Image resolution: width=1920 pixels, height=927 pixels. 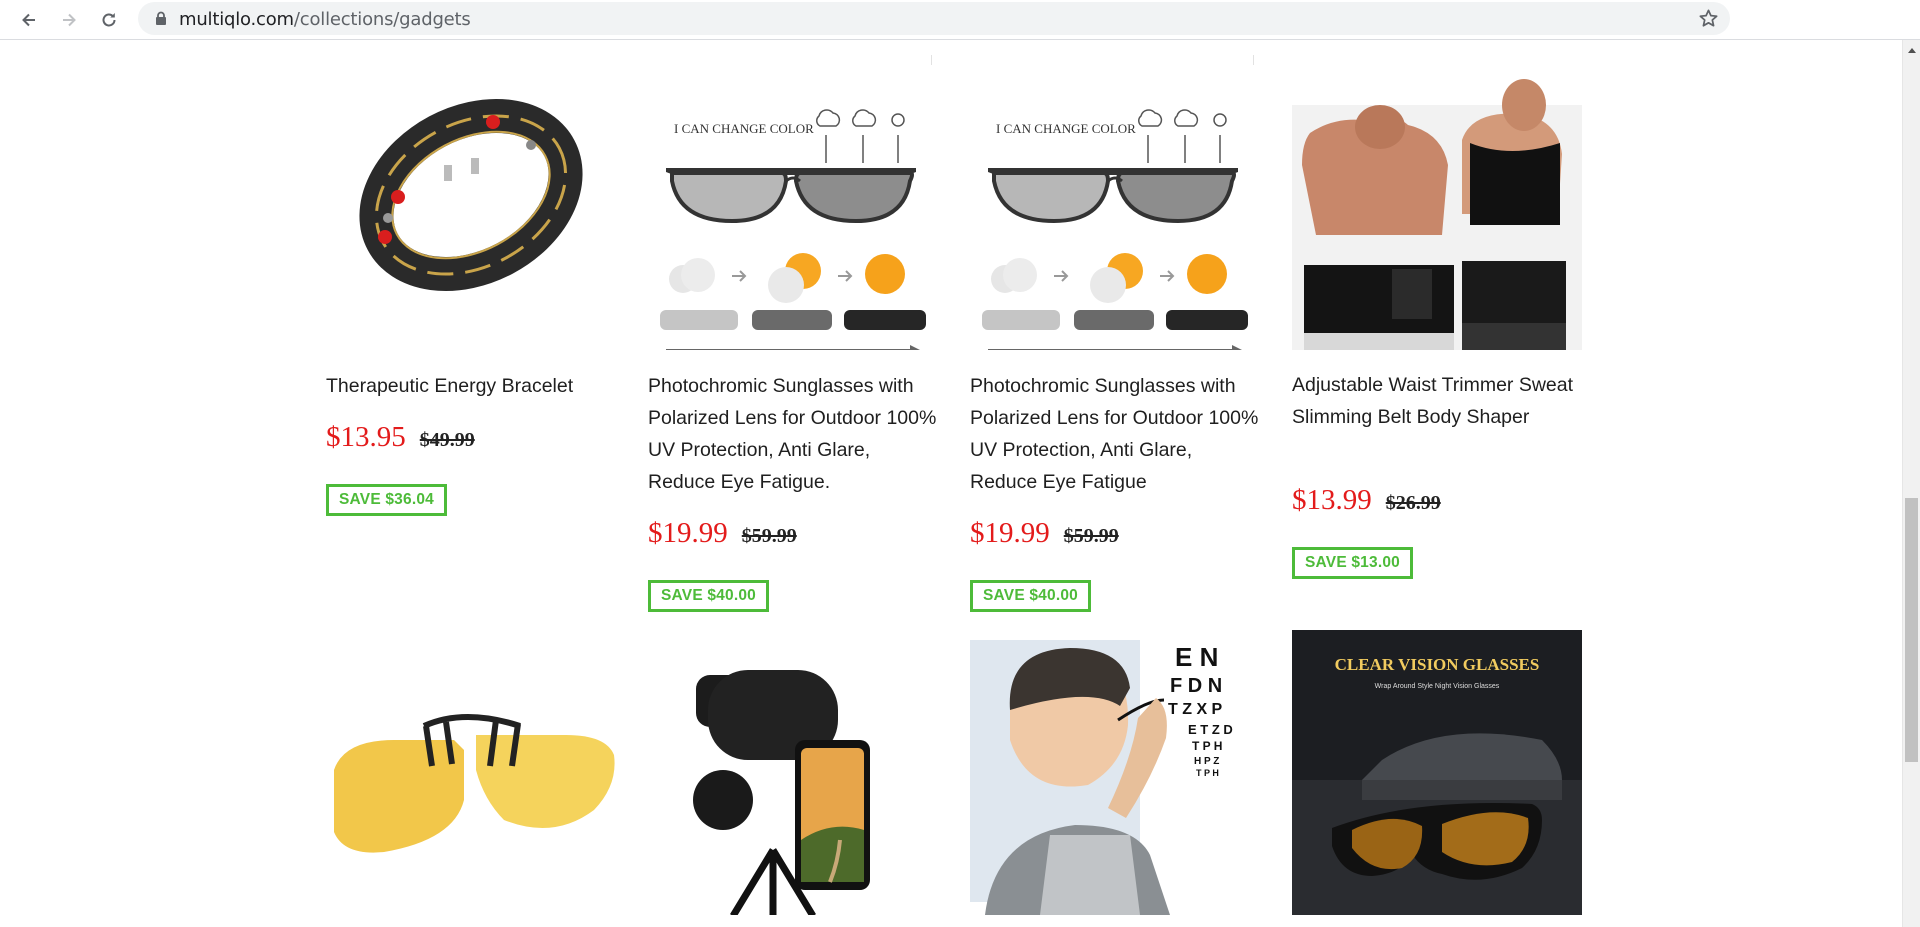 What do you see at coordinates (1196, 657) in the screenshot?
I see `svg-text: E N` at bounding box center [1196, 657].